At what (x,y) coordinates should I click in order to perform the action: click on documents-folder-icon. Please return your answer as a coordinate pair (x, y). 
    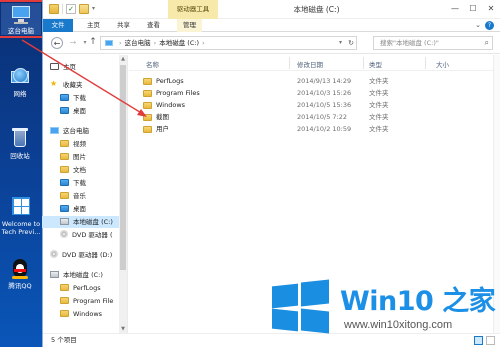
    Looking at the image, I should click on (64, 169).